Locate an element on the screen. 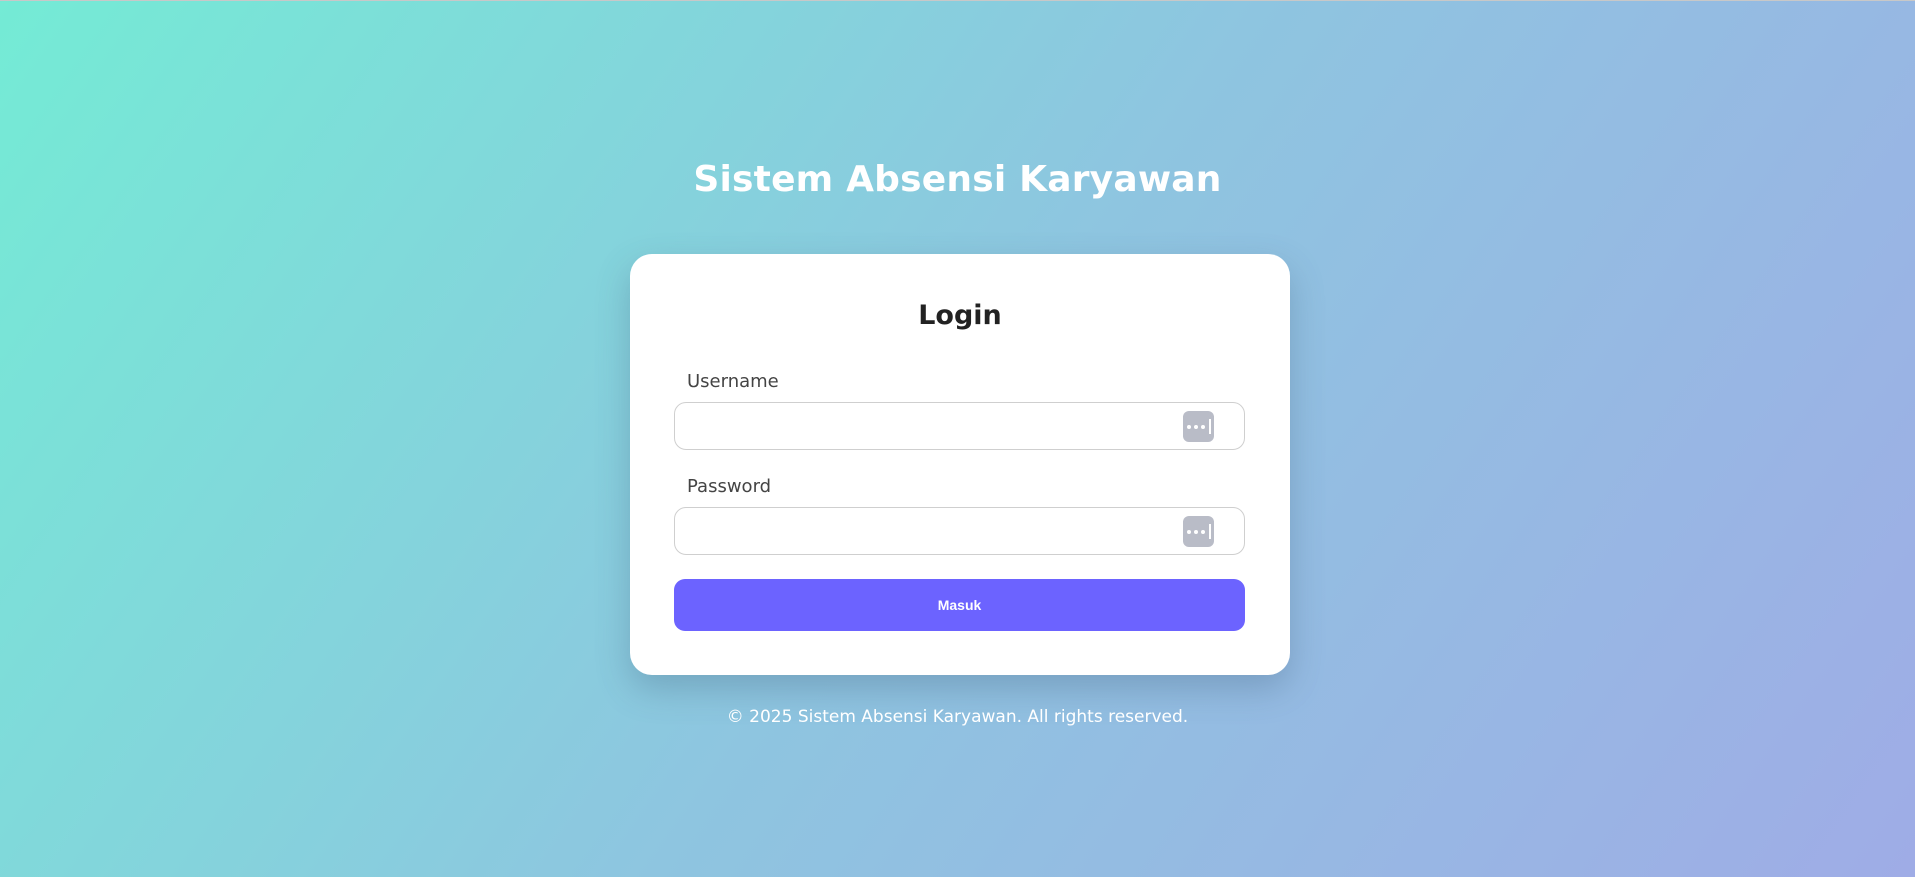  login-title: Login is located at coordinates (960, 315).